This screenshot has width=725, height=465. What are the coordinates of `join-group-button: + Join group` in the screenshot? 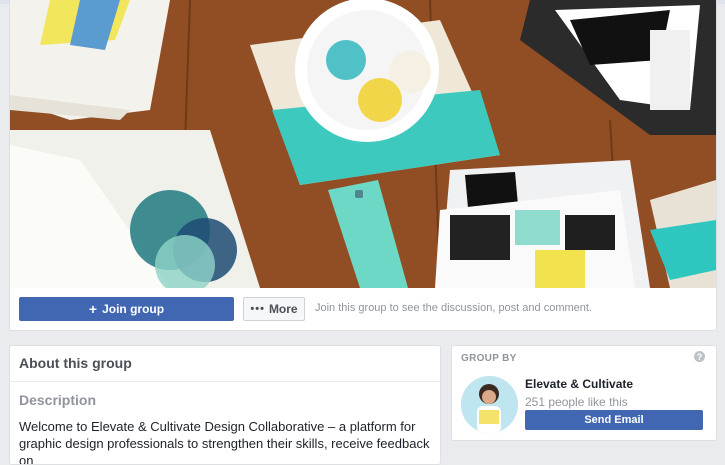 It's located at (126, 309).